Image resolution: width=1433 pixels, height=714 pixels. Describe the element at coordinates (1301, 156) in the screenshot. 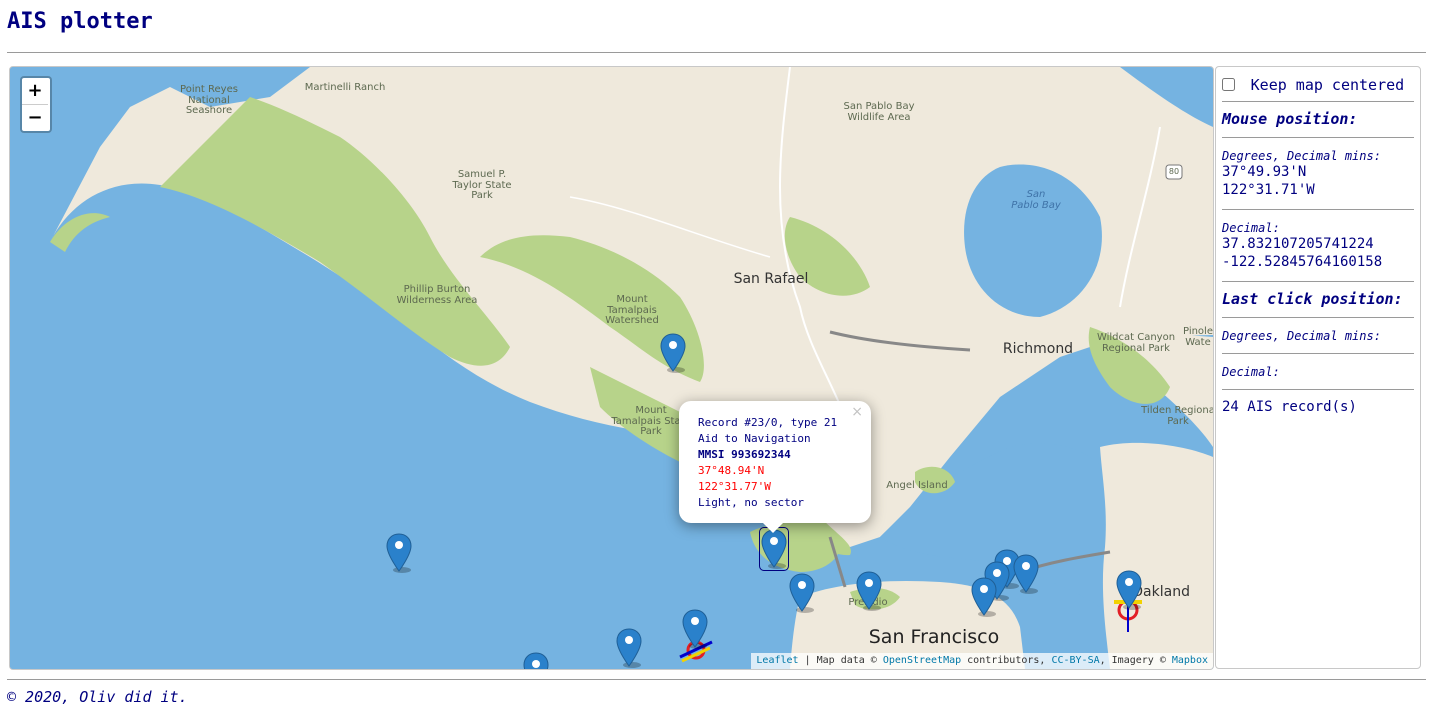

I see `mouse-degrees-label: Degrees, Decimal mins:` at that location.